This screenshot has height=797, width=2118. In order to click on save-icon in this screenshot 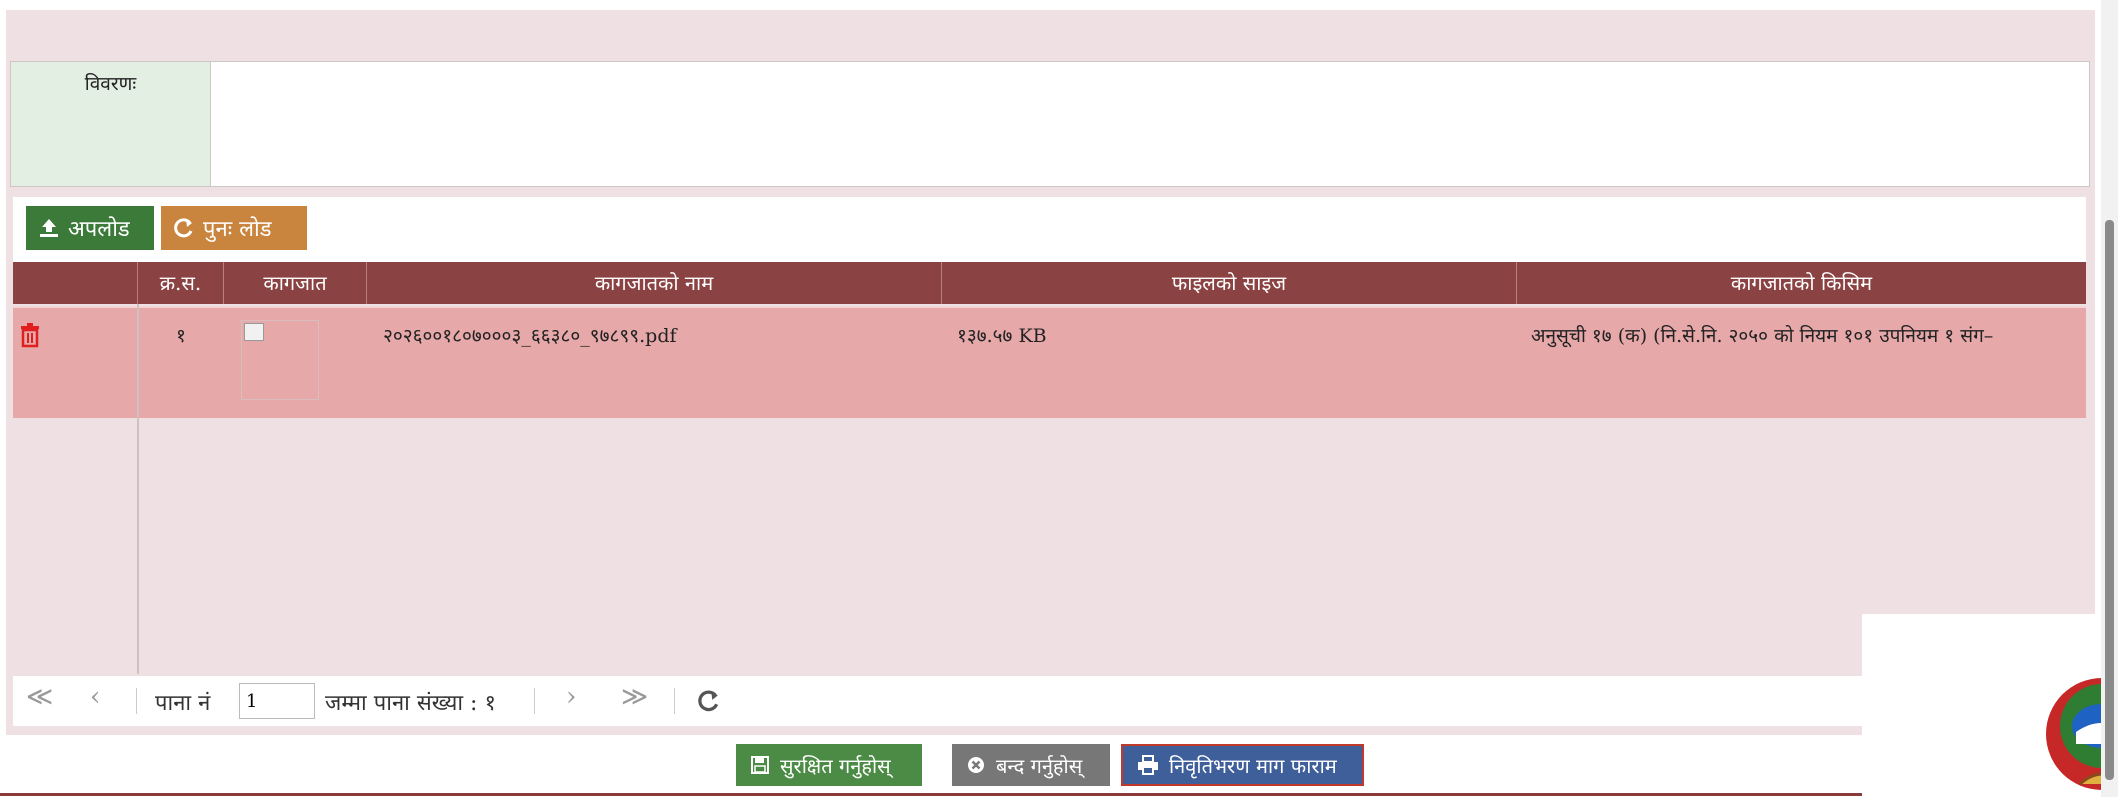, I will do `click(760, 765)`.